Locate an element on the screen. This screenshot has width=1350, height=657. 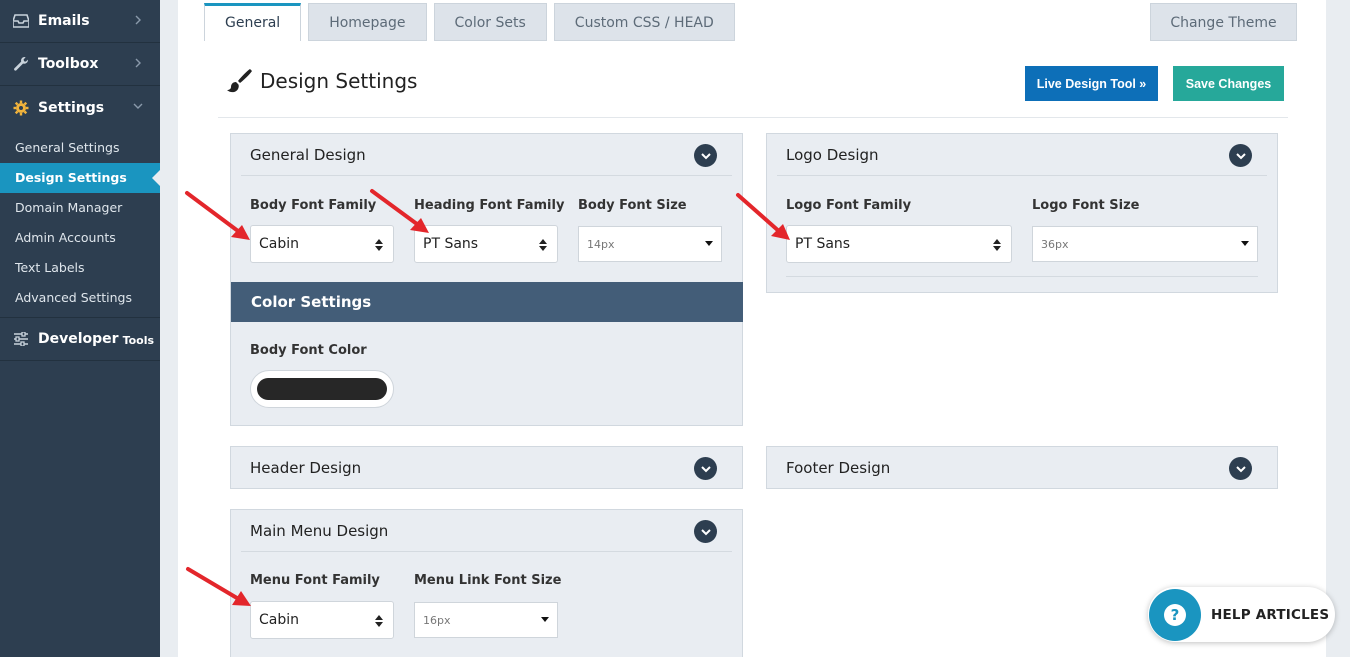
live-design-tool-button: Live Design Tool » is located at coordinates (1091, 83).